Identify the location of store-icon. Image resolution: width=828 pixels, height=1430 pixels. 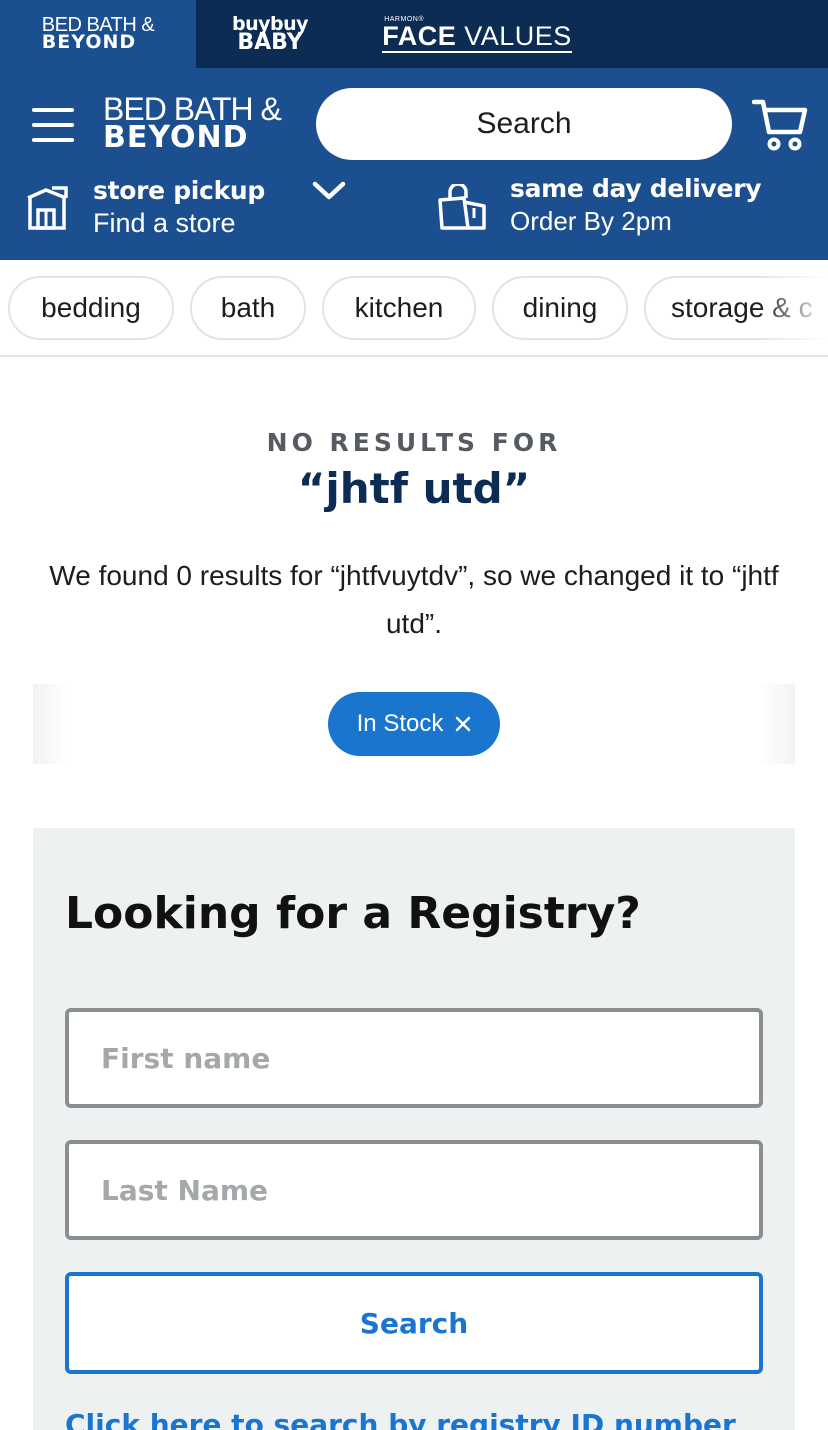
(50, 209).